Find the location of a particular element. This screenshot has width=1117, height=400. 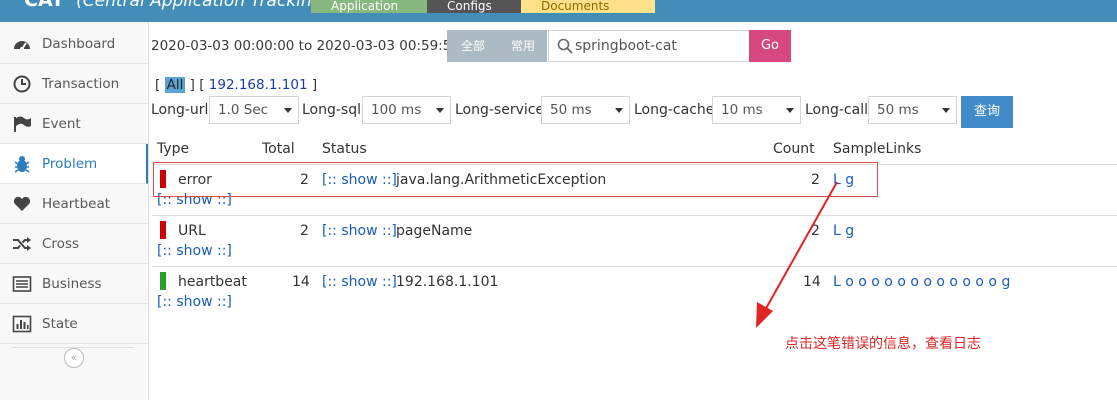

long-url-label: Long-url is located at coordinates (180, 110).